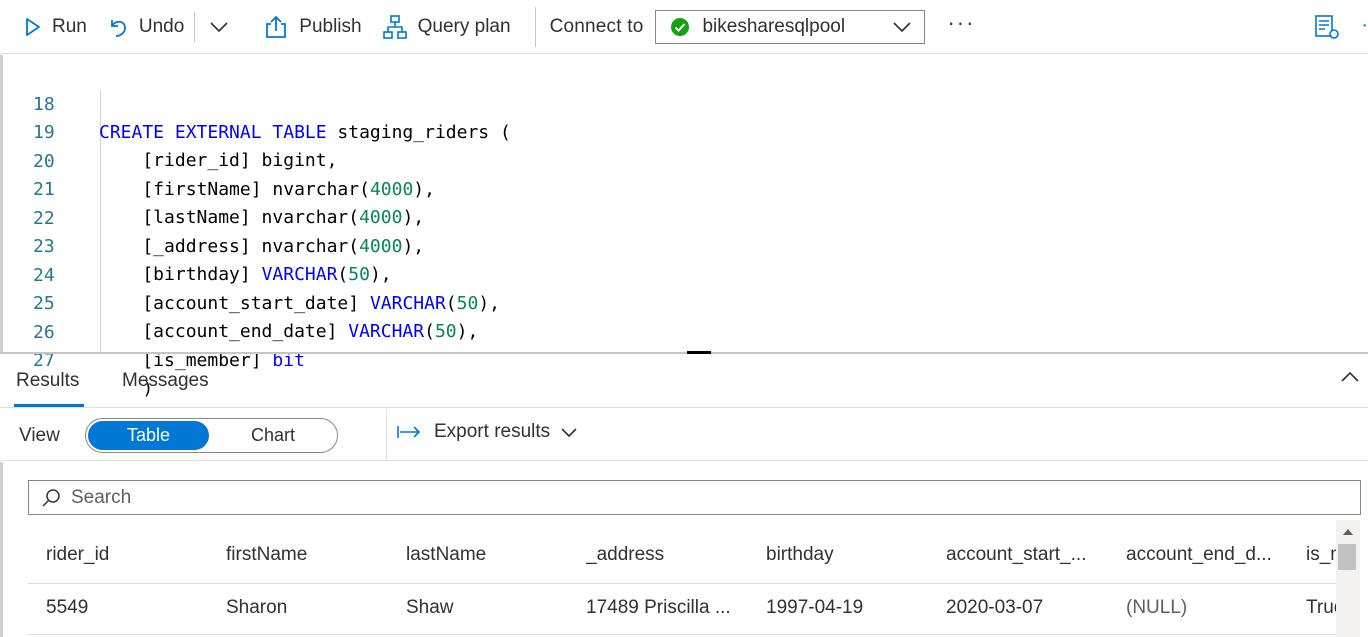  Describe the element at coordinates (1, 549) in the screenshot. I see `grid-left-border` at that location.